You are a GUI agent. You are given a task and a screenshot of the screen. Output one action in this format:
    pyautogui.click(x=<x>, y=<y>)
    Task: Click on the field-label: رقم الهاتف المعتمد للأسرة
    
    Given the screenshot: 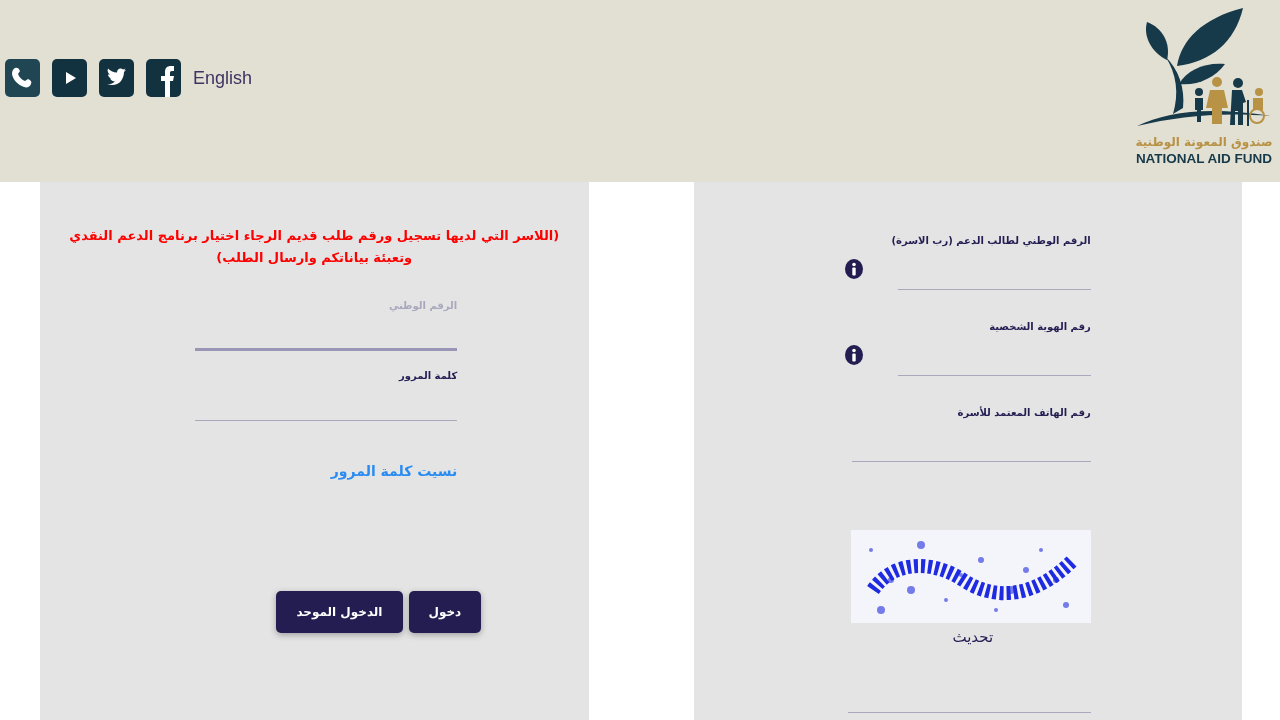 What is the action you would take?
    pyautogui.click(x=1023, y=413)
    